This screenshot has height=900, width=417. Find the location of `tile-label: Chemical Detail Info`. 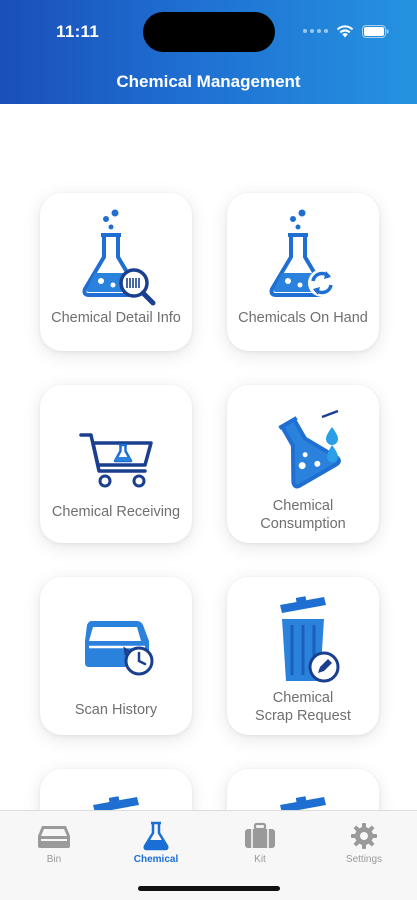

tile-label: Chemical Detail Info is located at coordinates (116, 318).